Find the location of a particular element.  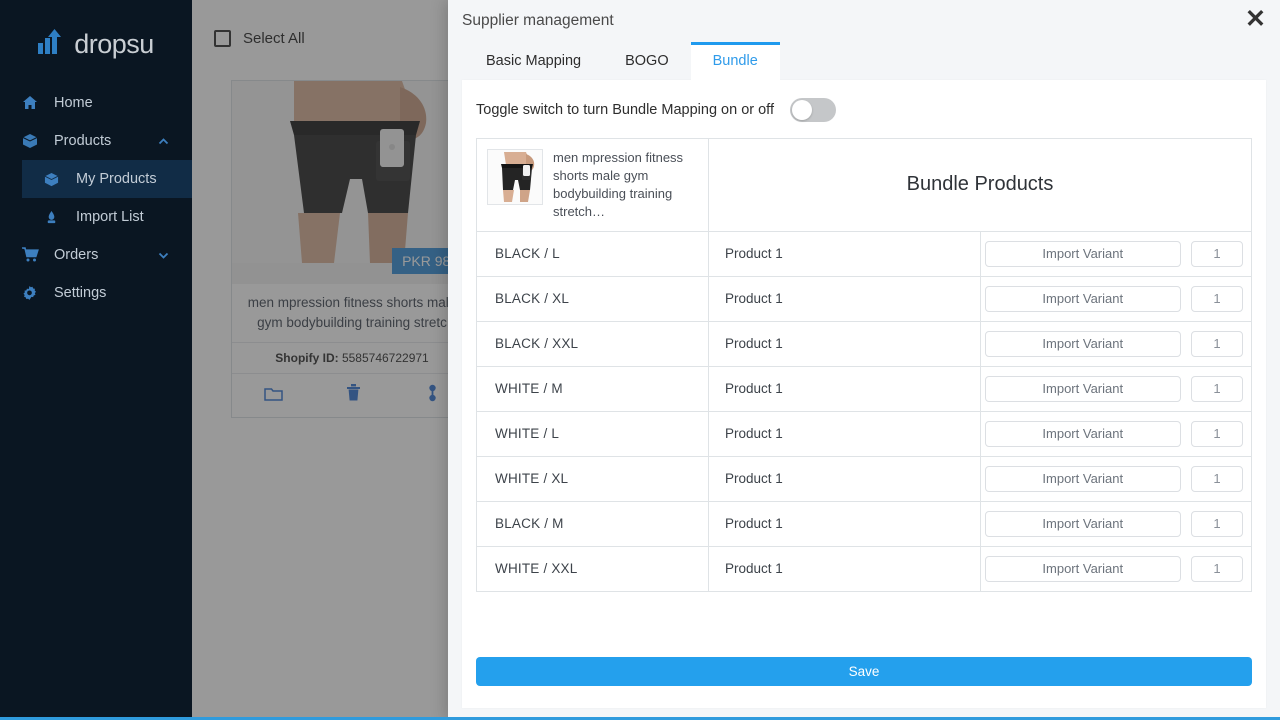

table-row: WHITE / L Product 1 Import Variant 1 is located at coordinates (864, 433).